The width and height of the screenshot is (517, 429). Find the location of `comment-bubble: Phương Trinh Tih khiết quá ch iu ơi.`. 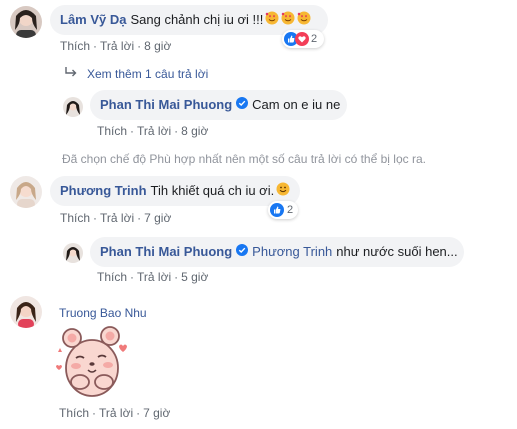

comment-bubble: Phương Trinh Tih khiết quá ch iu ơi. is located at coordinates (175, 191).